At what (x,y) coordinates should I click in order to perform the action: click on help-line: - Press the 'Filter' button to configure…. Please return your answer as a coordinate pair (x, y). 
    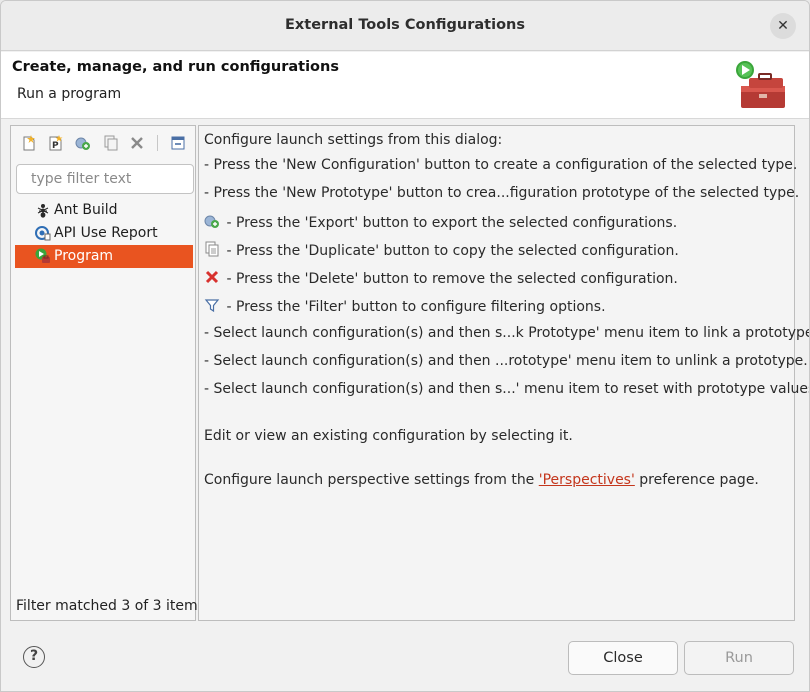
    Looking at the image, I should click on (405, 306).